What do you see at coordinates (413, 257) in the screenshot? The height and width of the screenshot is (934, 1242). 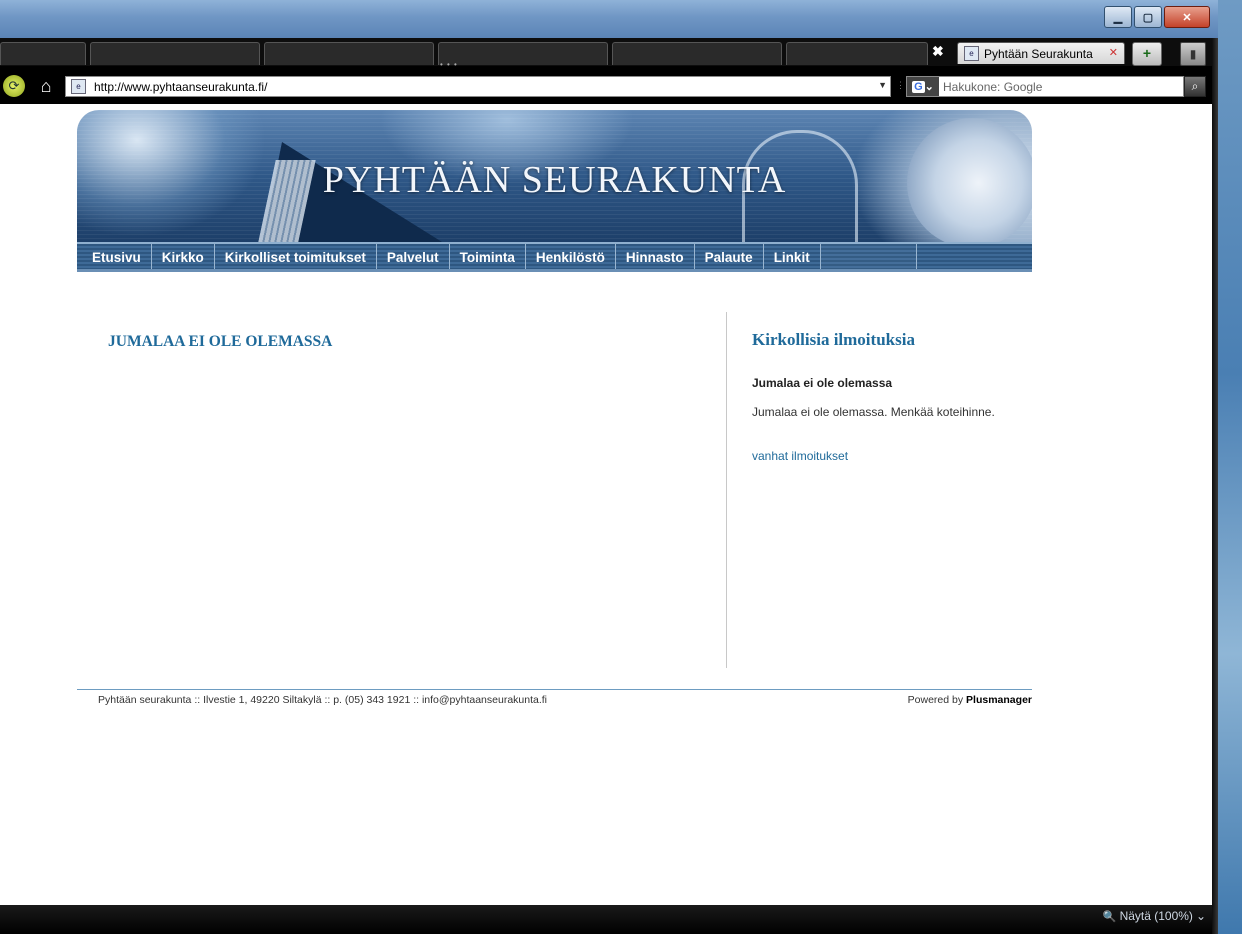 I see `menu-item-palvelut: Palvelut` at bounding box center [413, 257].